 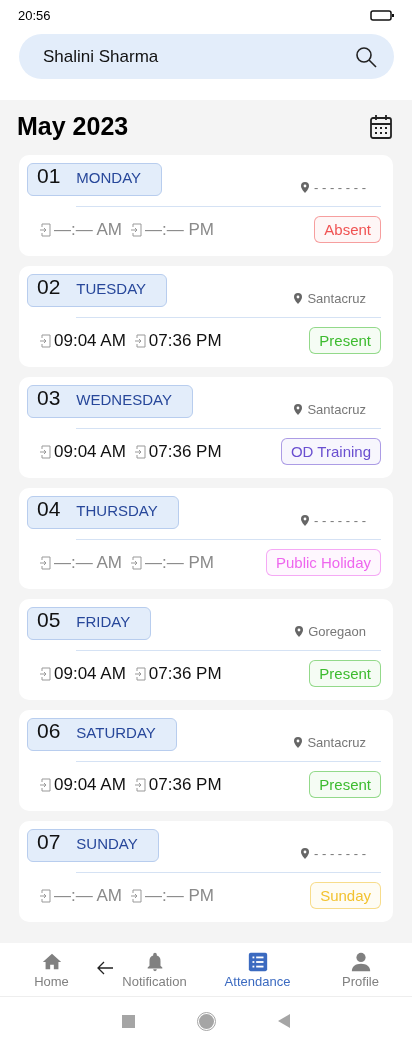 I want to click on nav-tab: Home, so click(x=51, y=969).